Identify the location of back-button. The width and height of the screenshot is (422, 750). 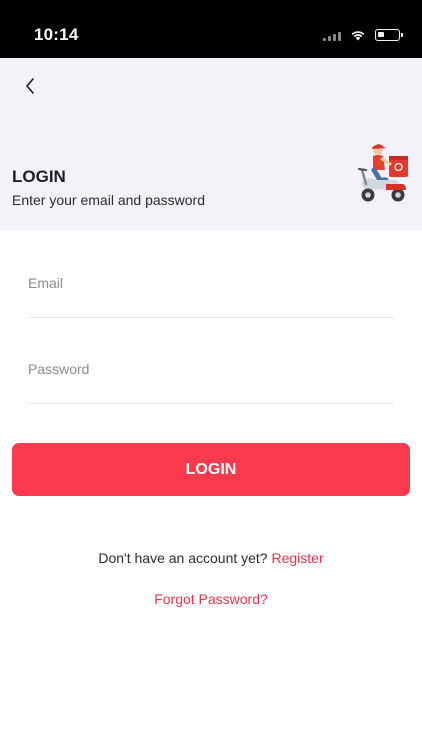
(30, 86).